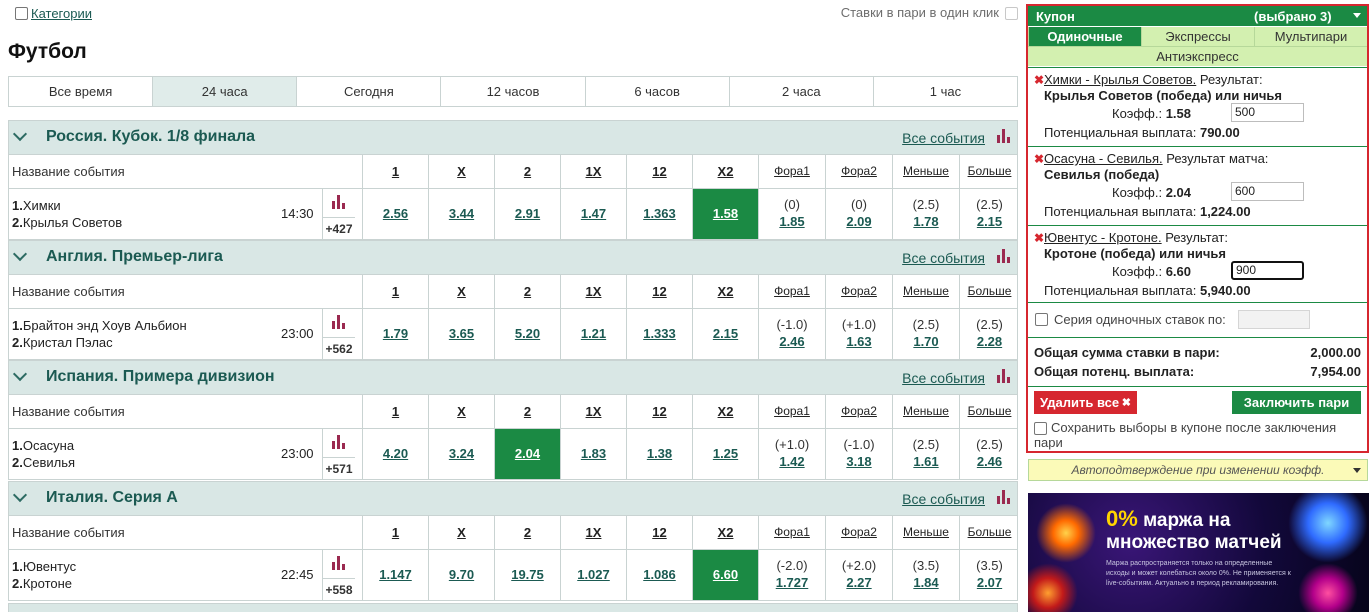 This screenshot has height=612, width=1371. What do you see at coordinates (656, 91) in the screenshot?
I see `period-6h: 6 часов` at bounding box center [656, 91].